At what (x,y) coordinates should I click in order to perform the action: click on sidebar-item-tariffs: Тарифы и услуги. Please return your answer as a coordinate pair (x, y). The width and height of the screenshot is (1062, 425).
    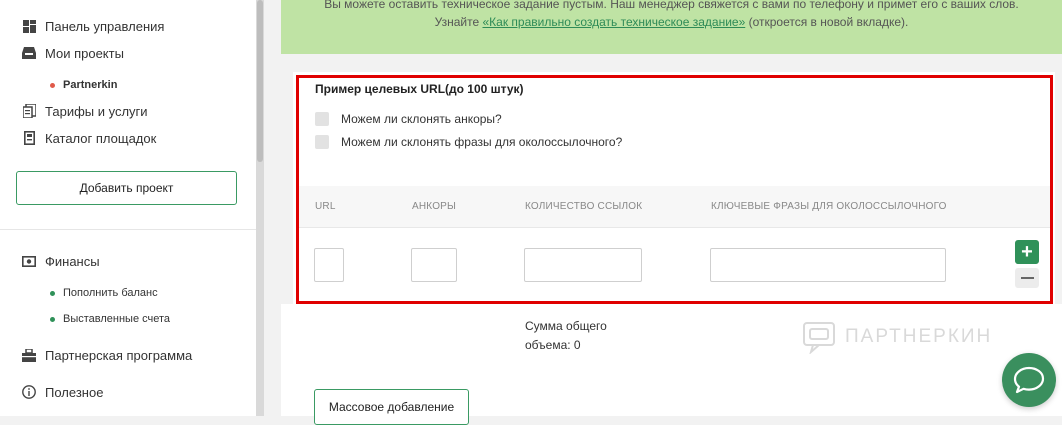
    Looking at the image, I should click on (85, 111).